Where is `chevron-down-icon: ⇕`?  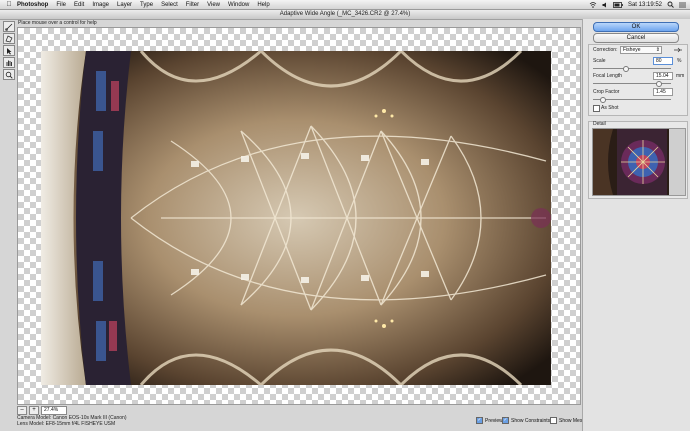
chevron-down-icon: ⇕ is located at coordinates (657, 50).